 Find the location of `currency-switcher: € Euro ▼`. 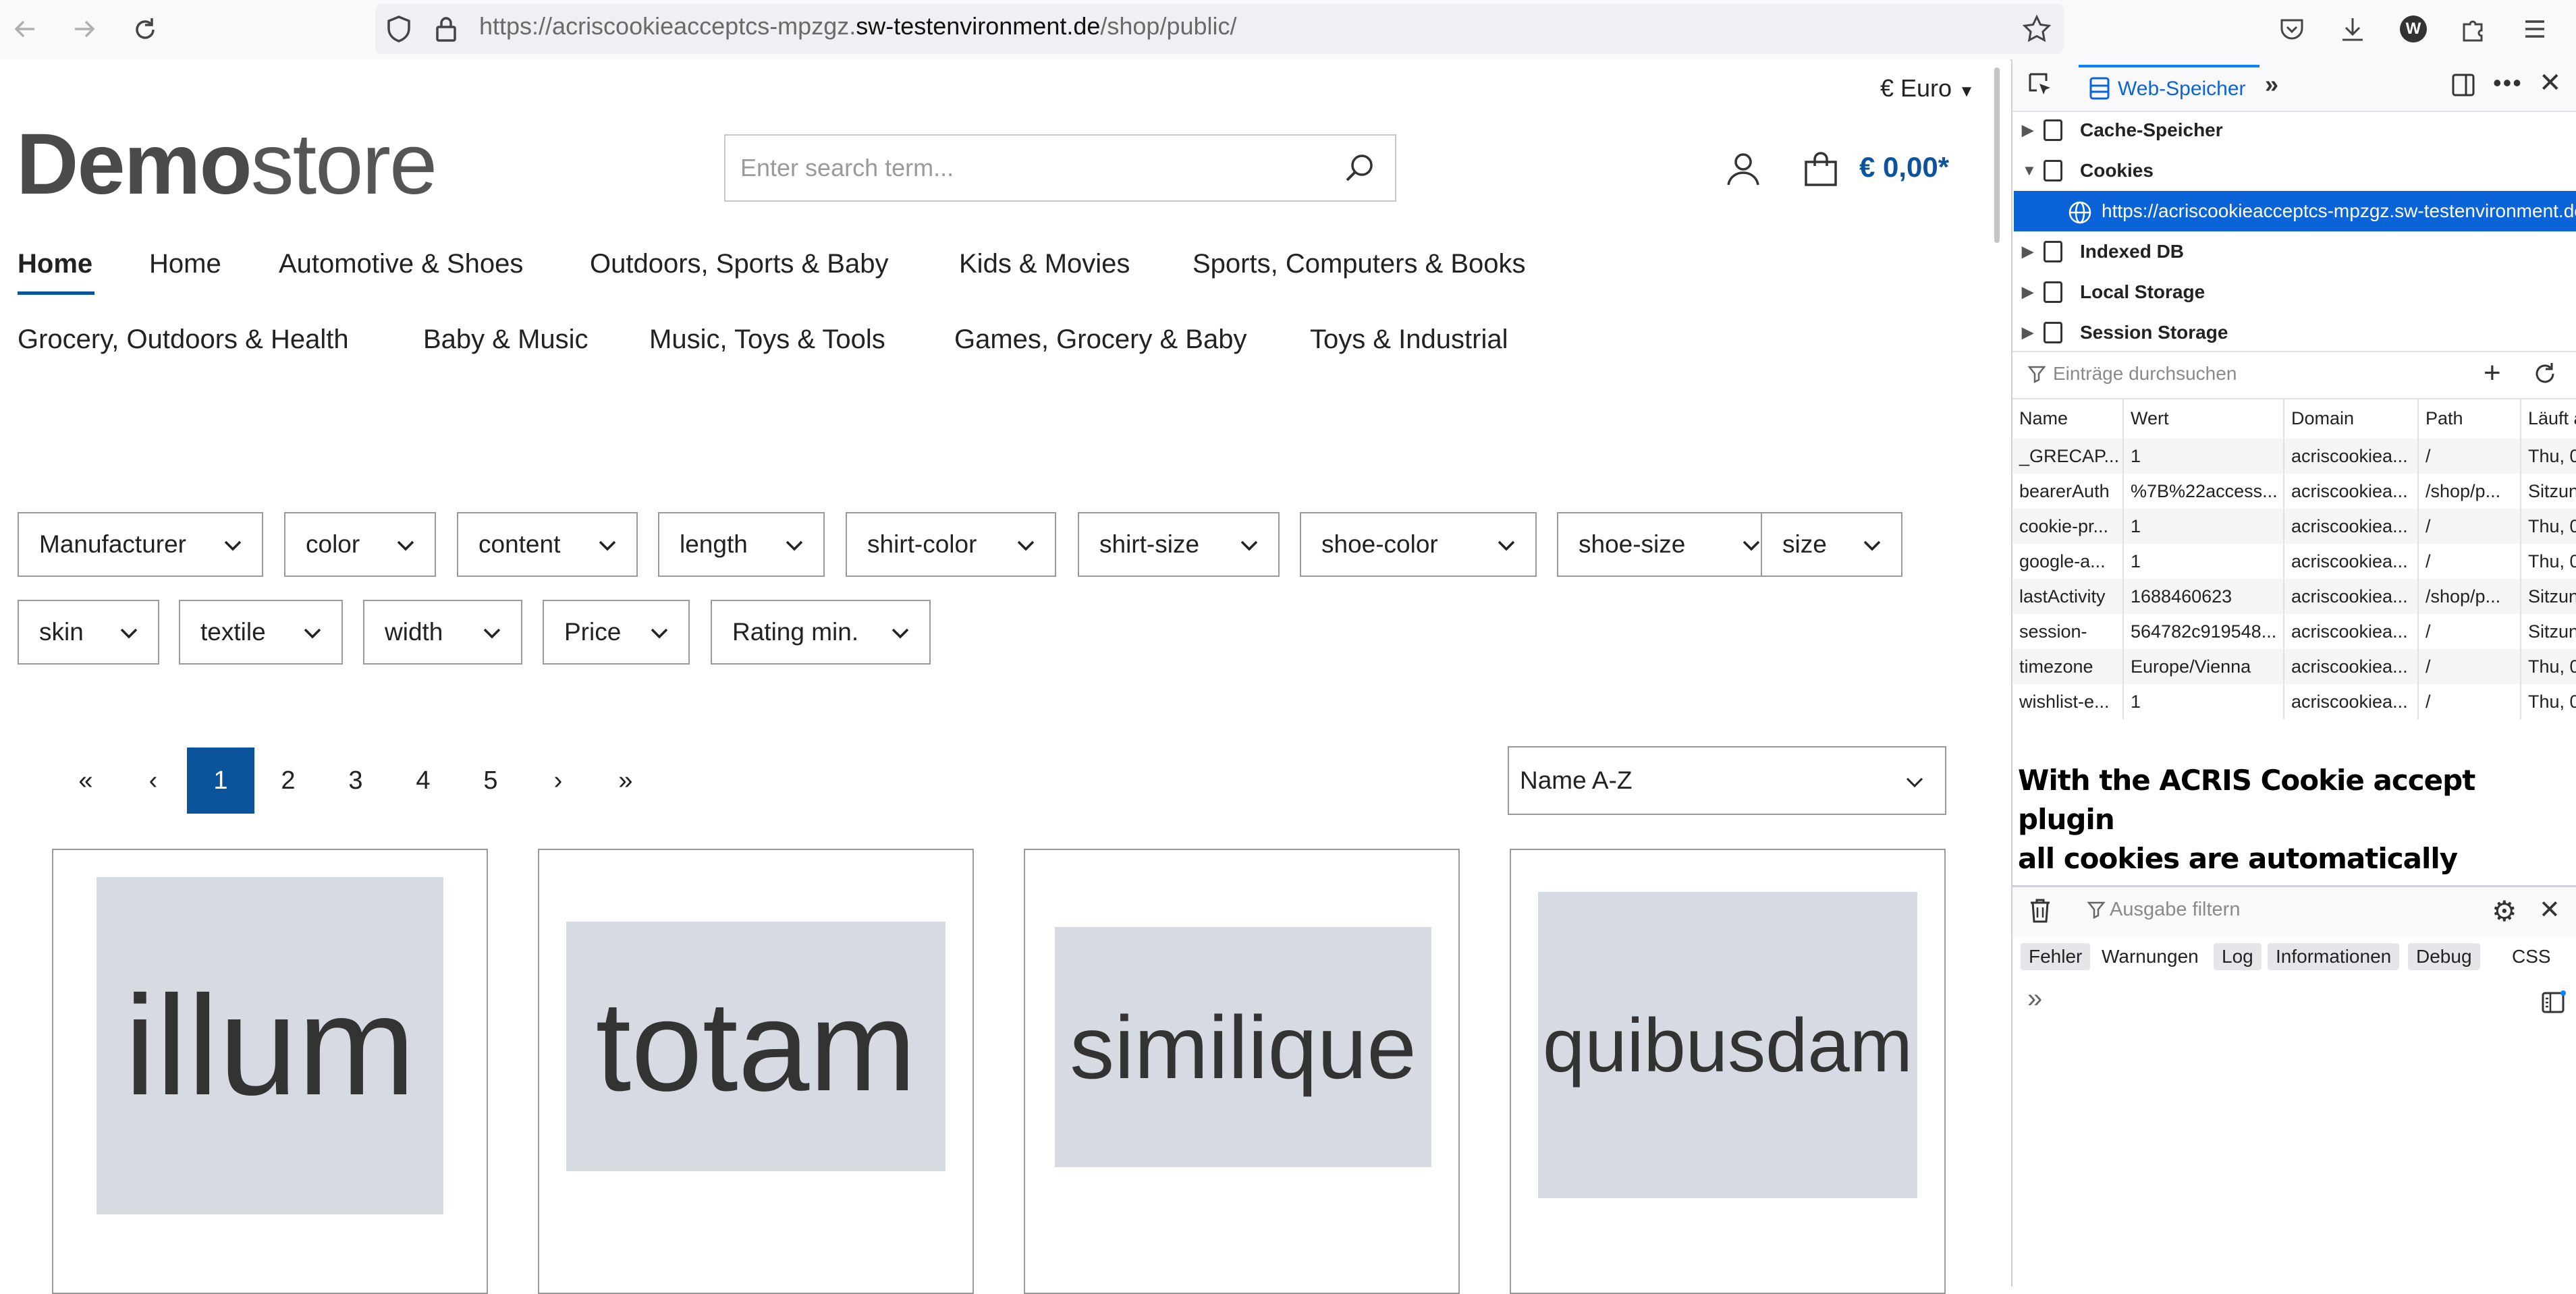

currency-switcher: € Euro ▼ is located at coordinates (1927, 88).